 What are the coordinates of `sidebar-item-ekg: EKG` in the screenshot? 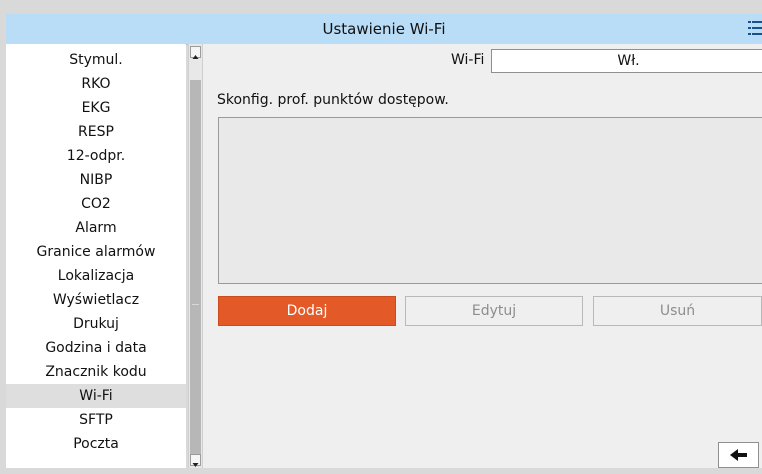 It's located at (96, 108).